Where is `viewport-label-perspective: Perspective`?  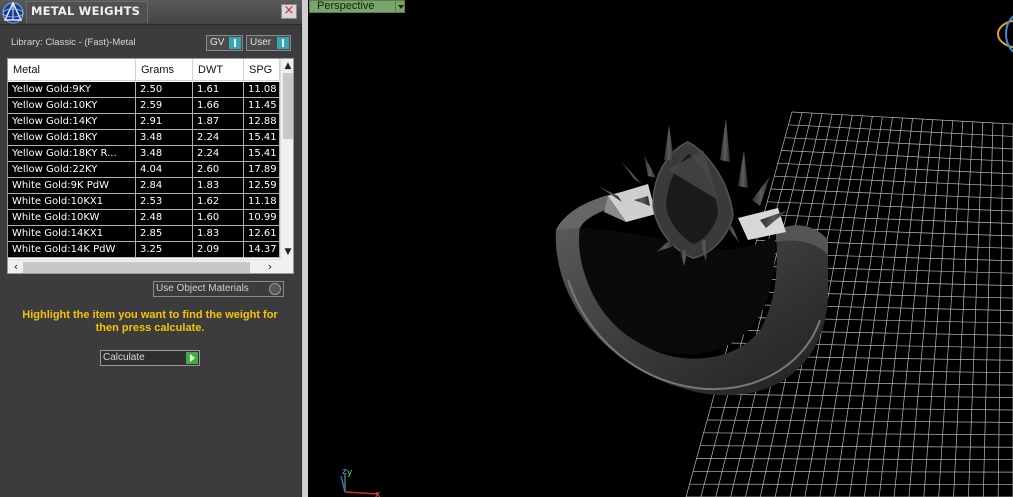
viewport-label-perspective: Perspective is located at coordinates (357, 6).